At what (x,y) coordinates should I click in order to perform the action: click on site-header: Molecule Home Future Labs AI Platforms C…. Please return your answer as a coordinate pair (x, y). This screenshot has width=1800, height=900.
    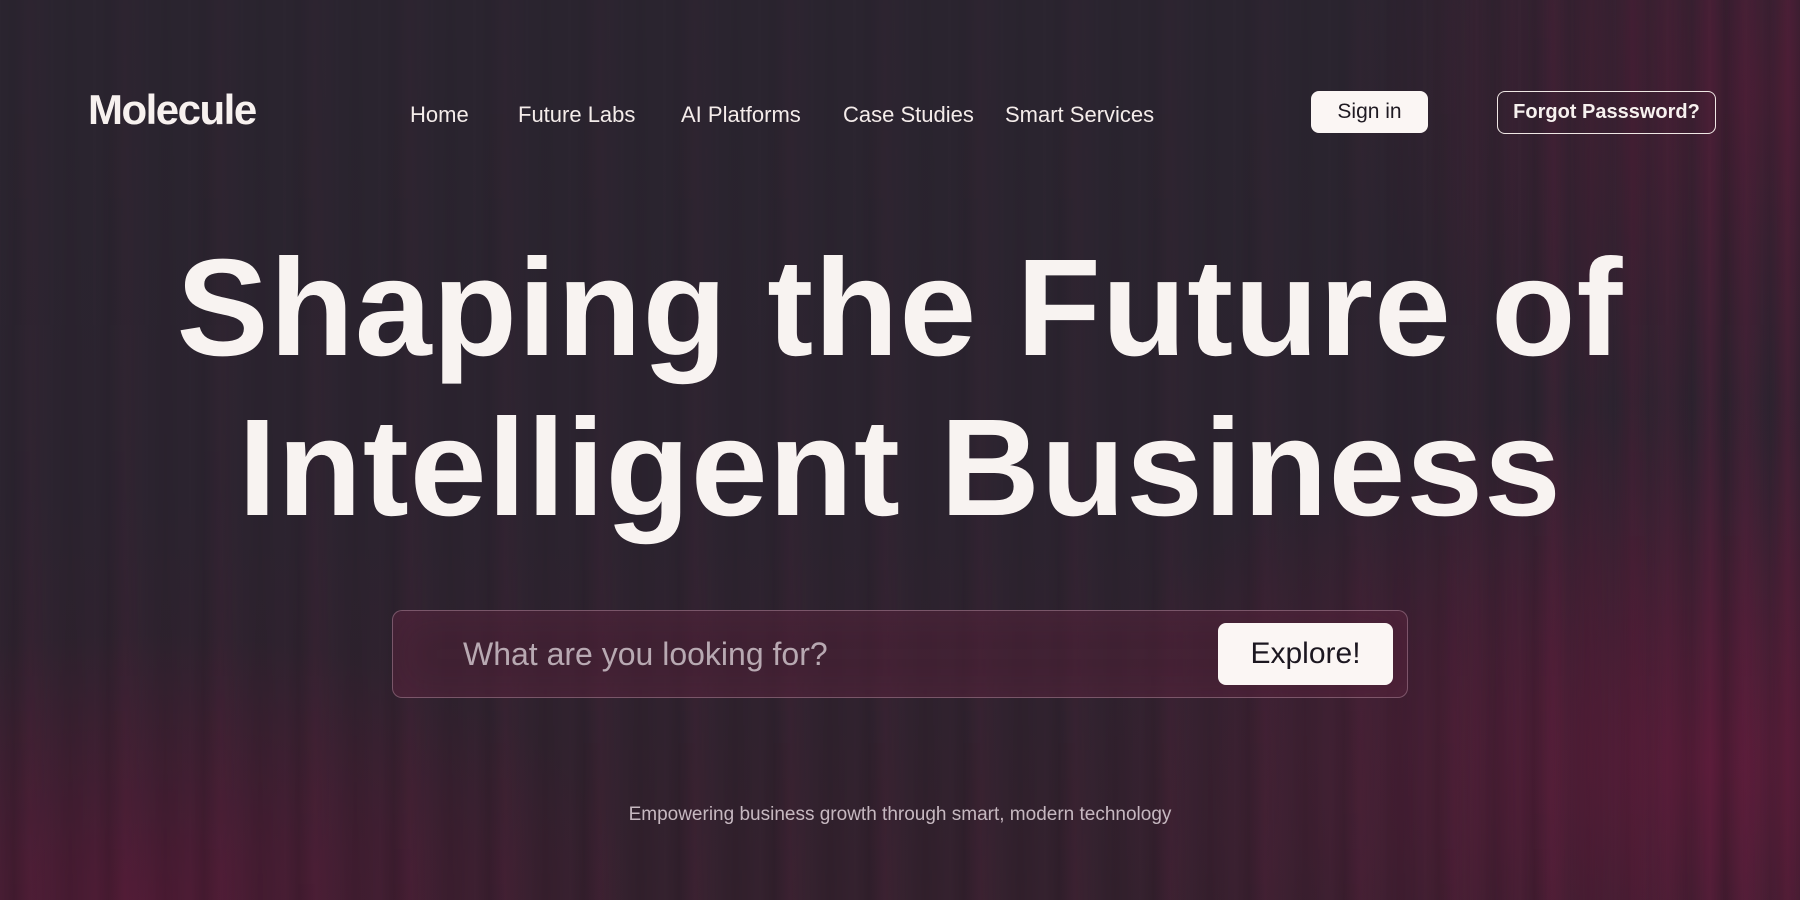
    Looking at the image, I should click on (900, 113).